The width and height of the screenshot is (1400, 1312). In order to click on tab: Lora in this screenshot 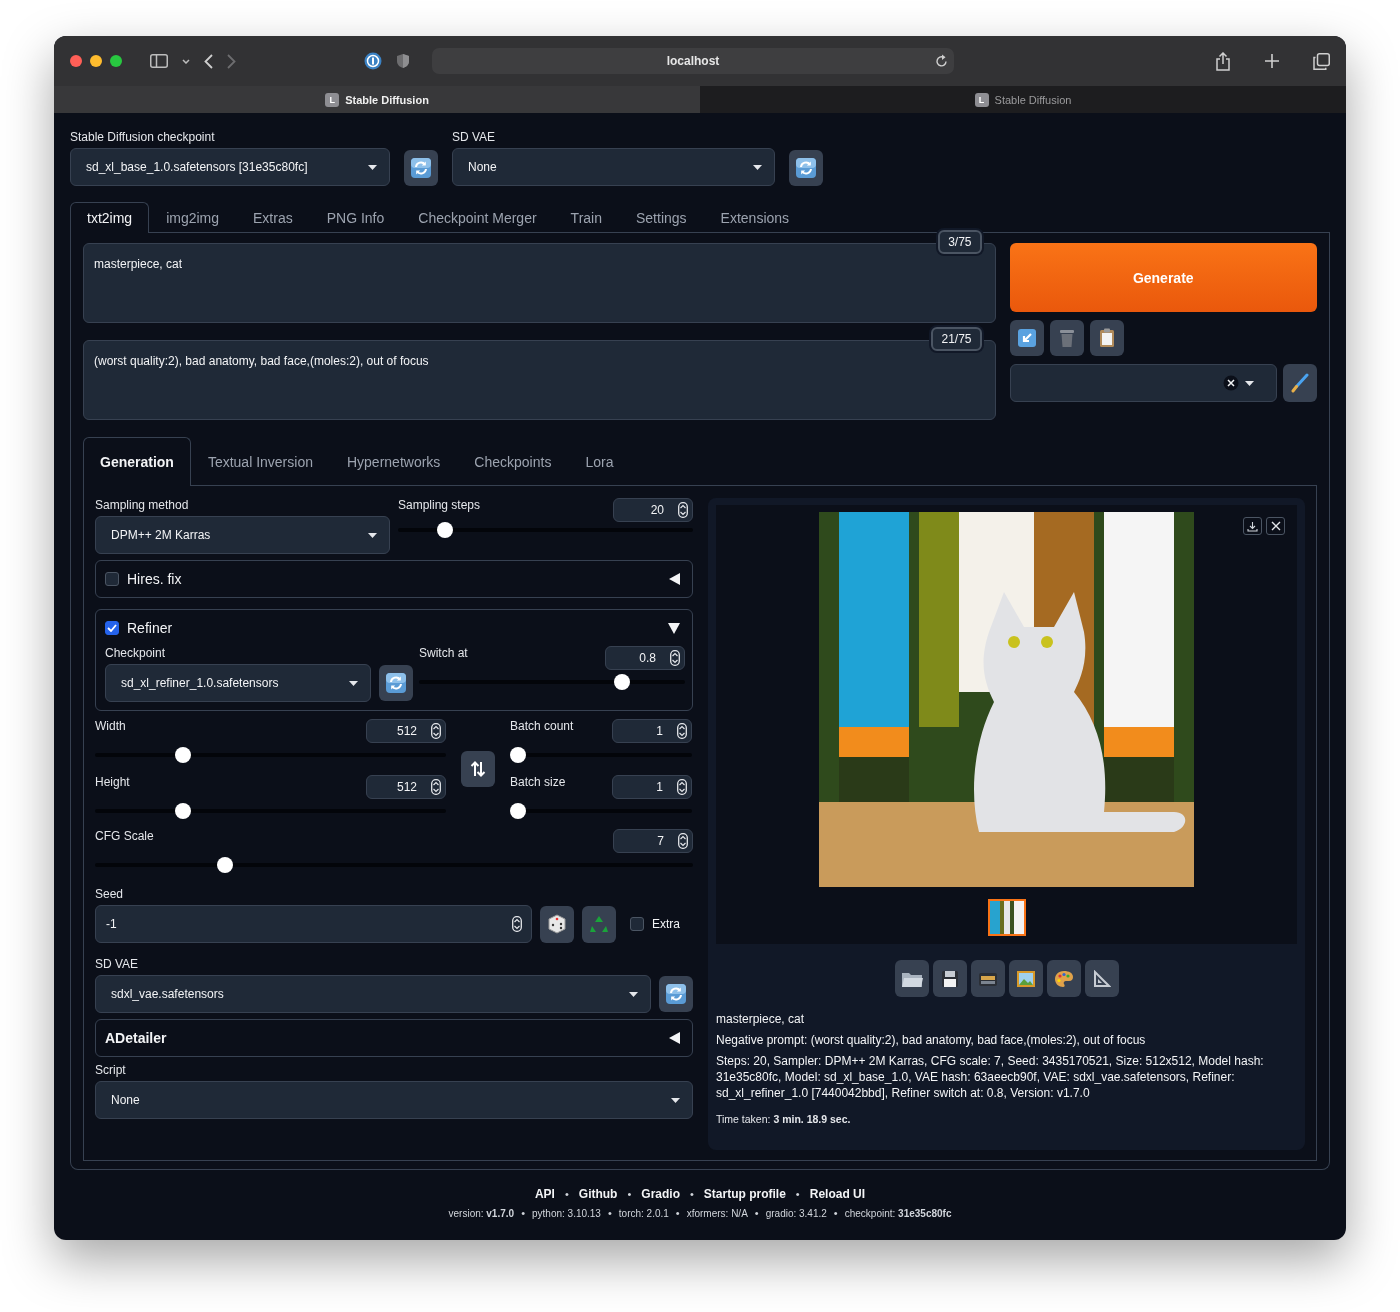, I will do `click(599, 461)`.